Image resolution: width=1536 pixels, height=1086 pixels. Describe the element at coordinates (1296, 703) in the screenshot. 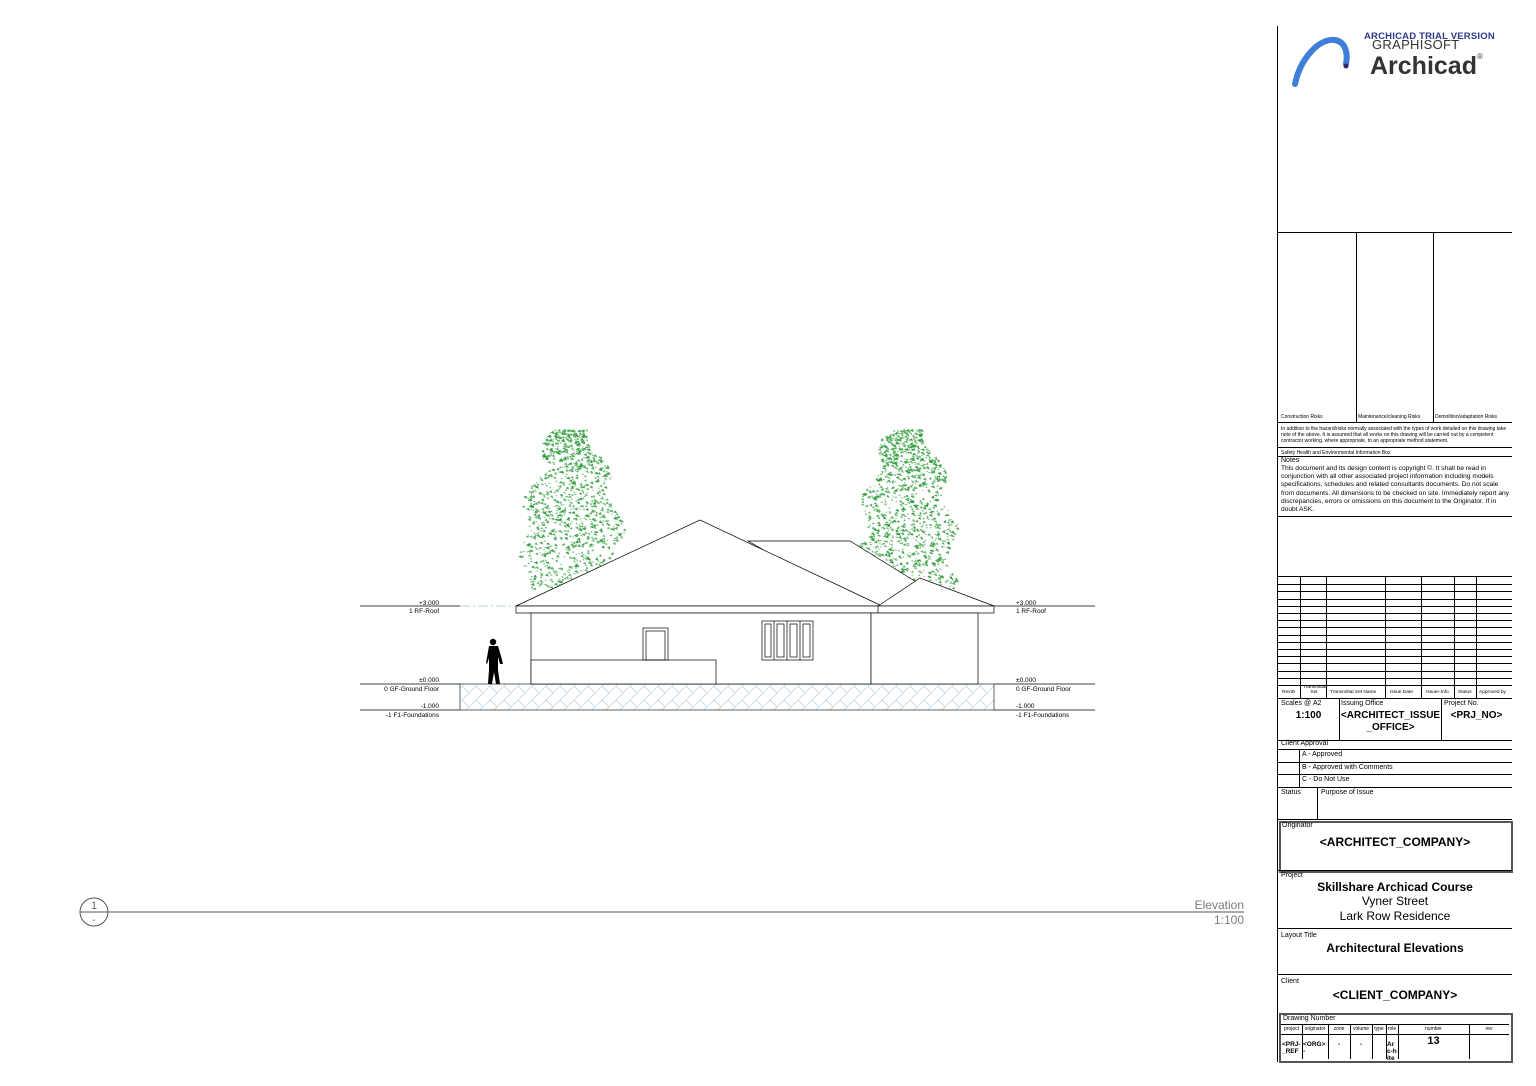

I see `scales-label-text: Scales @` at that location.